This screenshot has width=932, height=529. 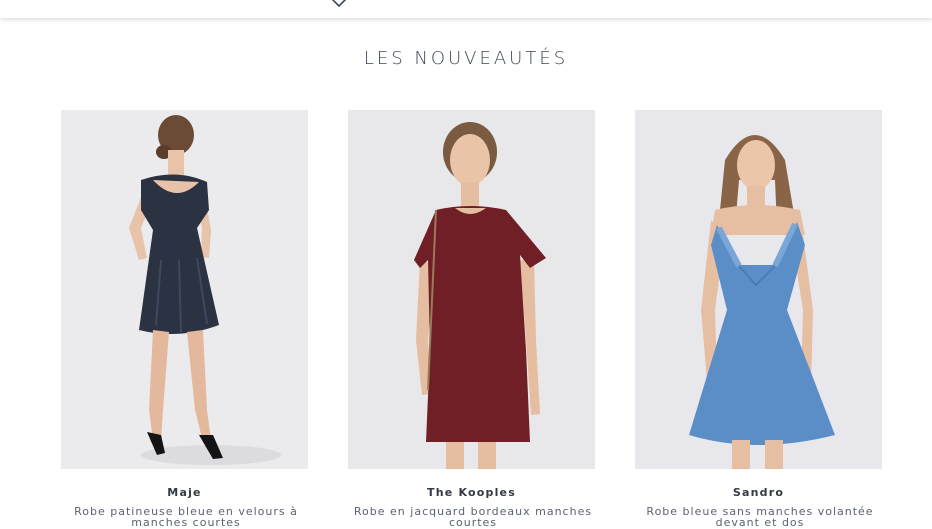 I want to click on product-brand: The Kooples, so click(x=471, y=492).